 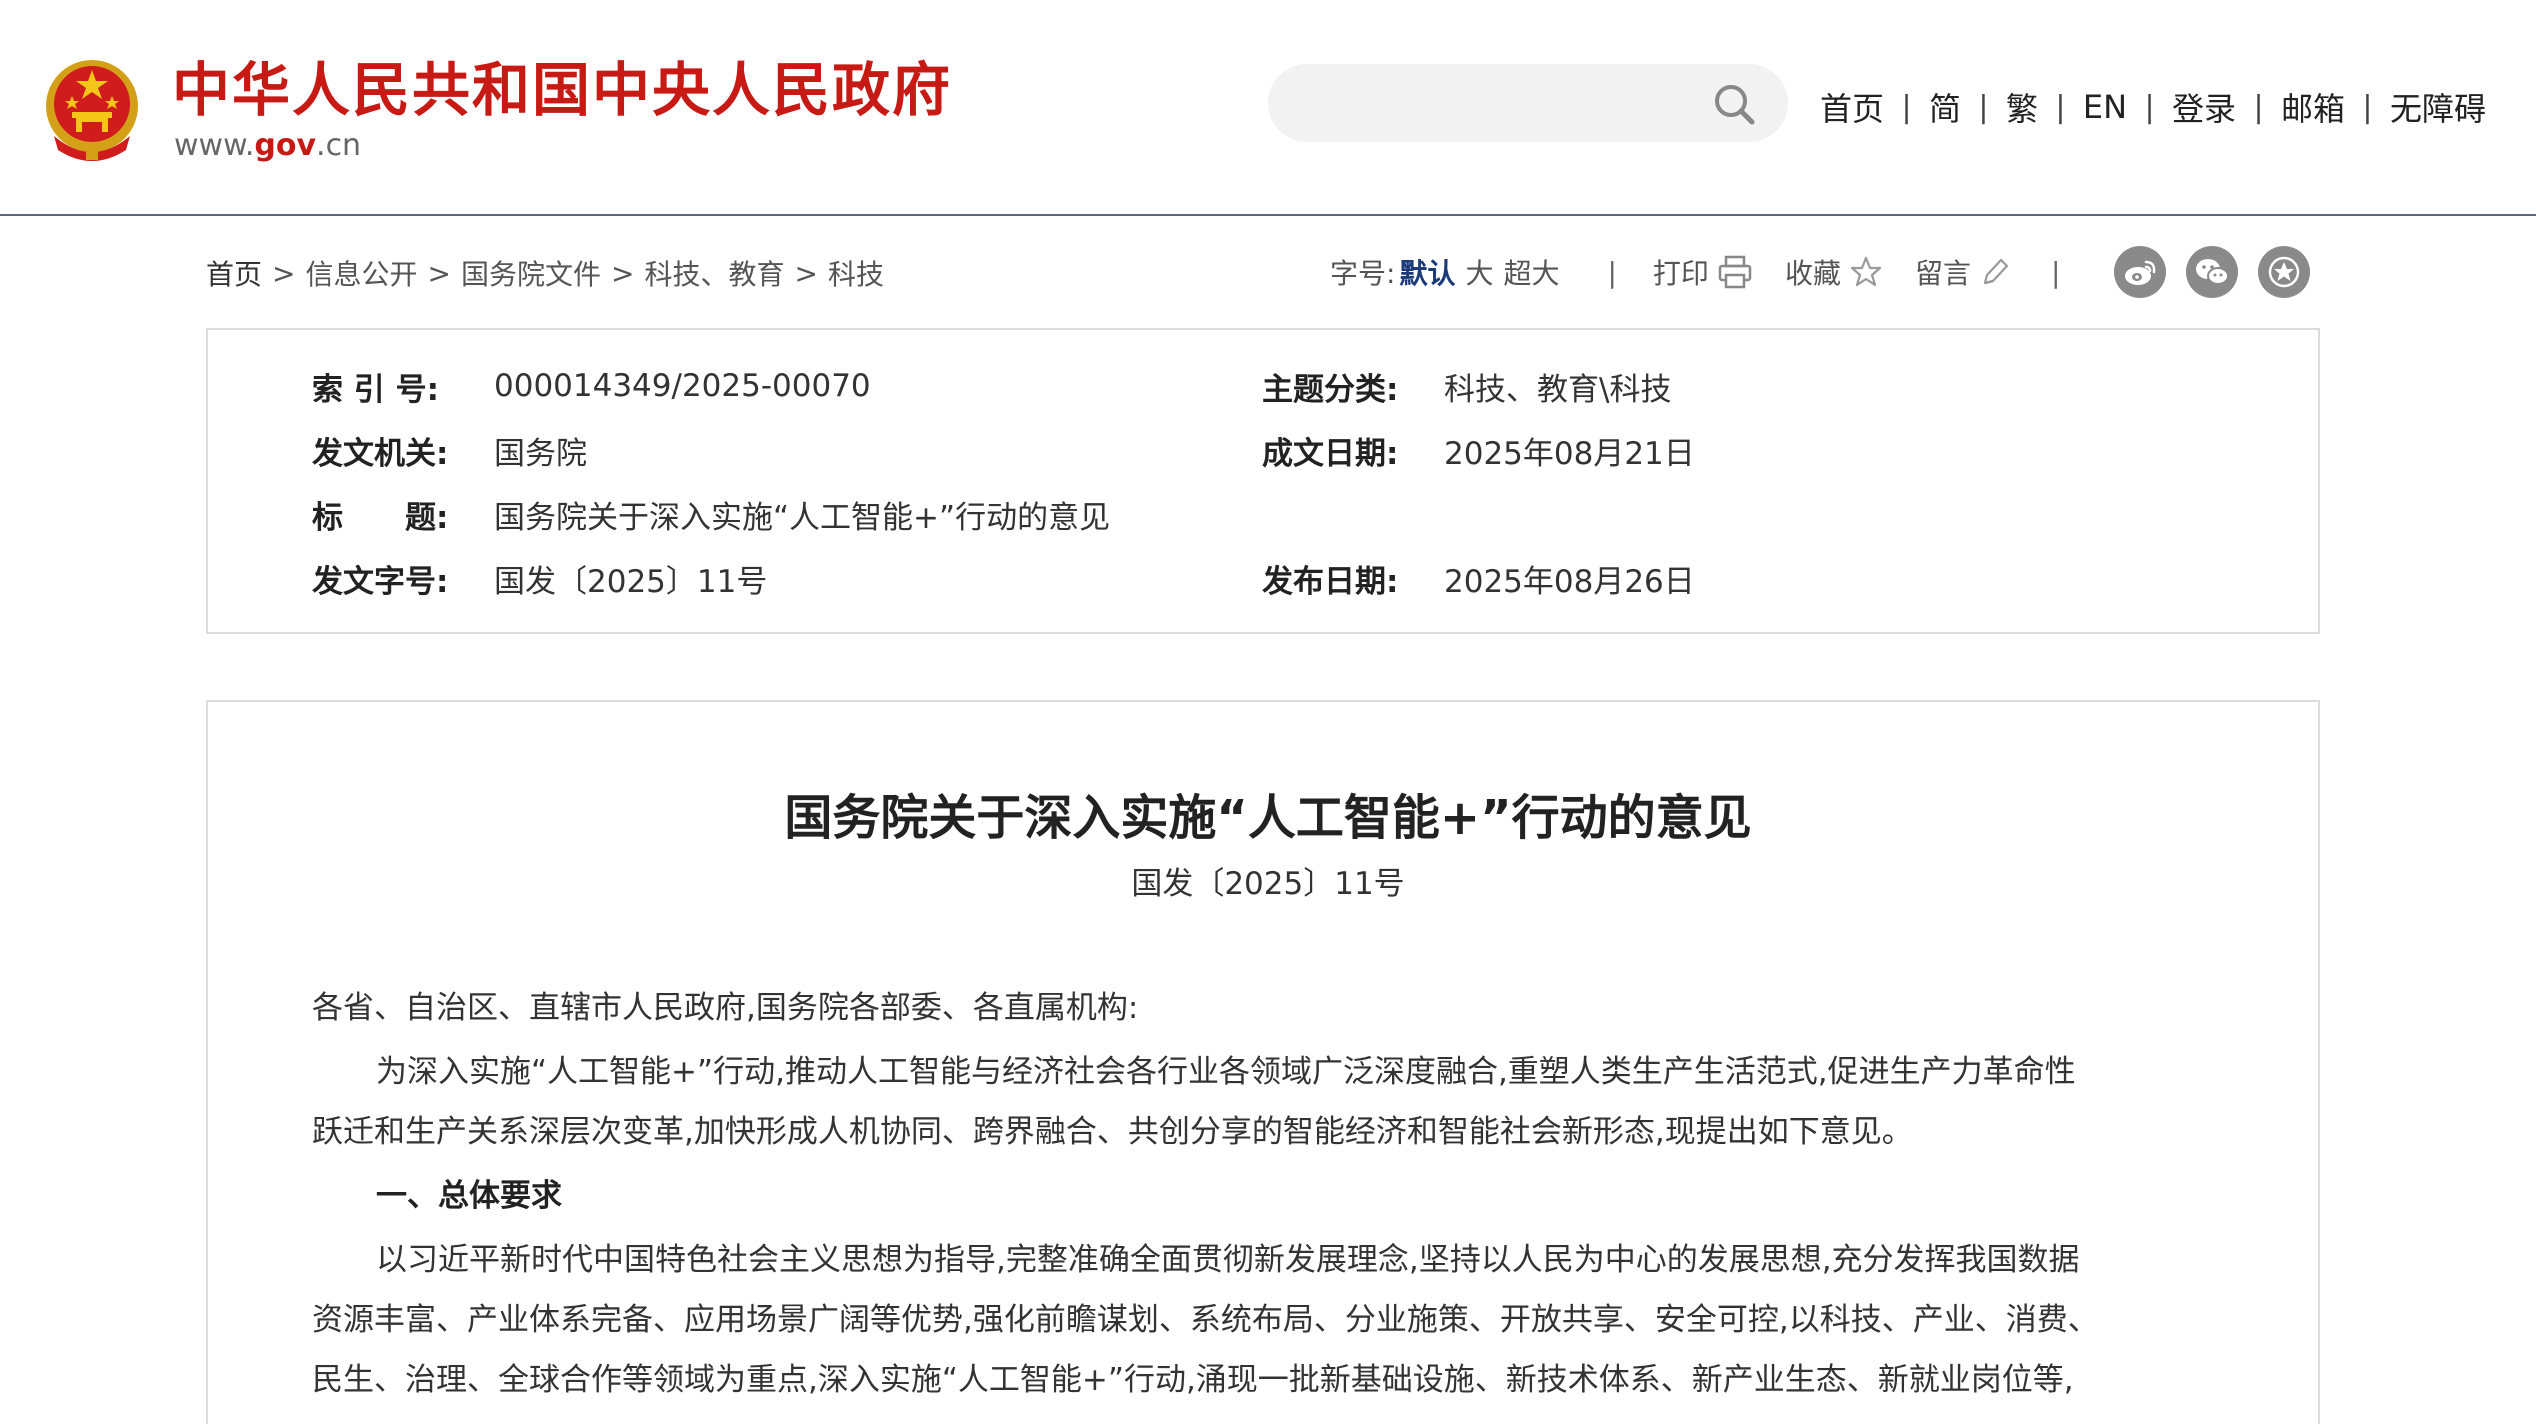 I want to click on print-button: 打印, so click(x=1703, y=272).